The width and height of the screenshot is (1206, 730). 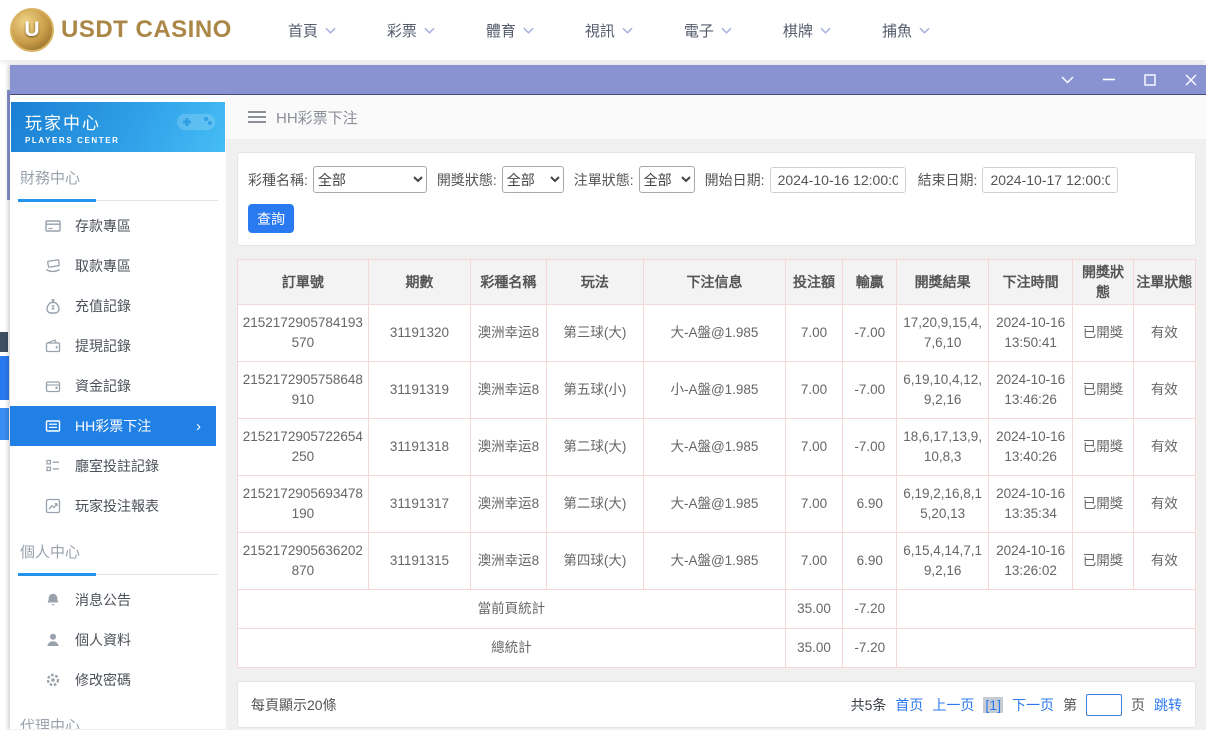 I want to click on current-page-indicator: [1], so click(x=993, y=704).